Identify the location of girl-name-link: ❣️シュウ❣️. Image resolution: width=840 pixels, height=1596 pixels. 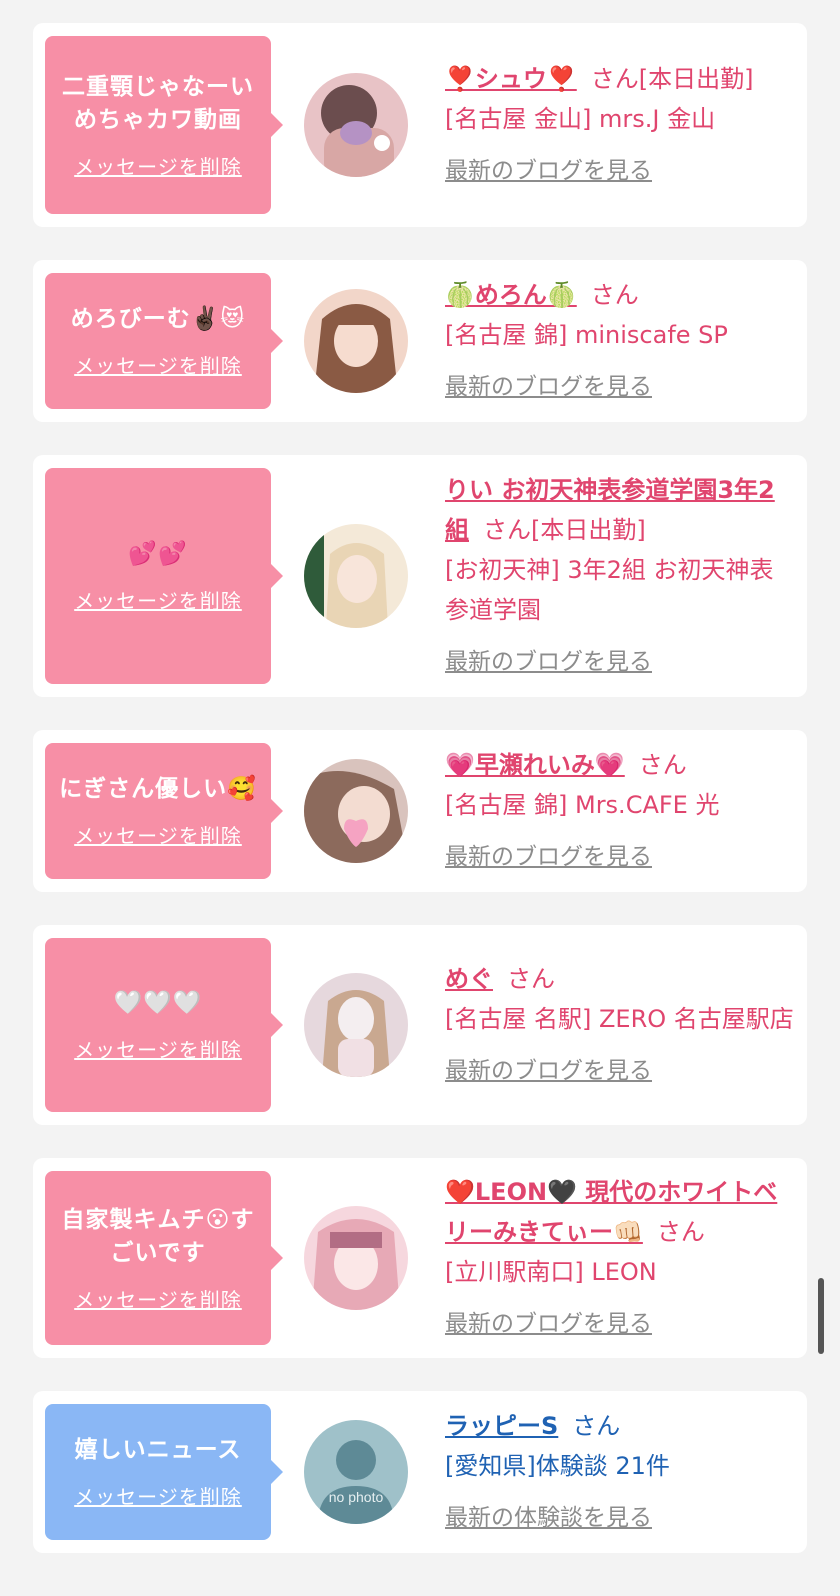
(511, 79).